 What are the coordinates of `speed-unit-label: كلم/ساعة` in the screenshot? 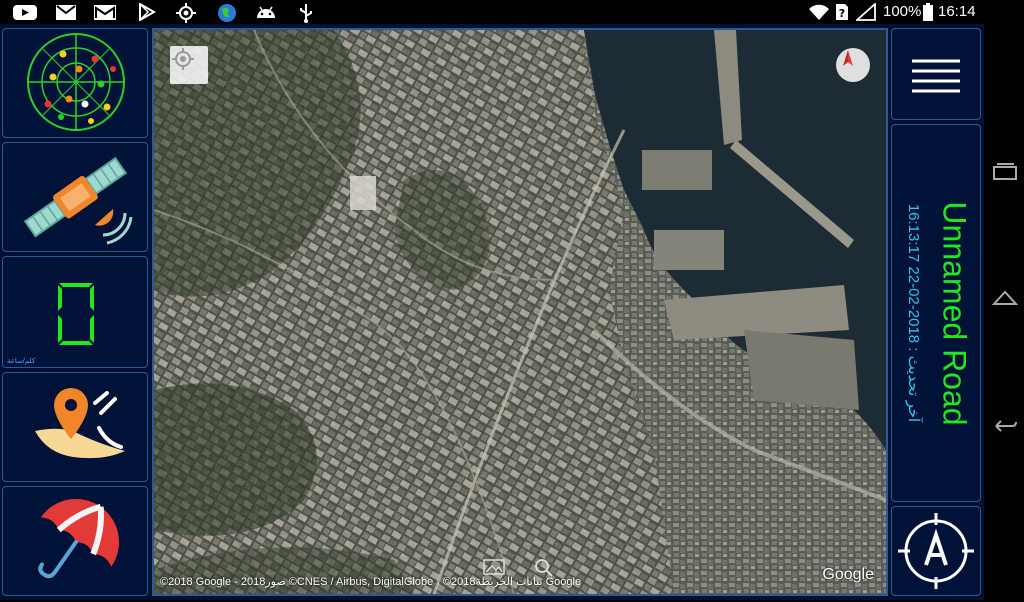 It's located at (21, 361).